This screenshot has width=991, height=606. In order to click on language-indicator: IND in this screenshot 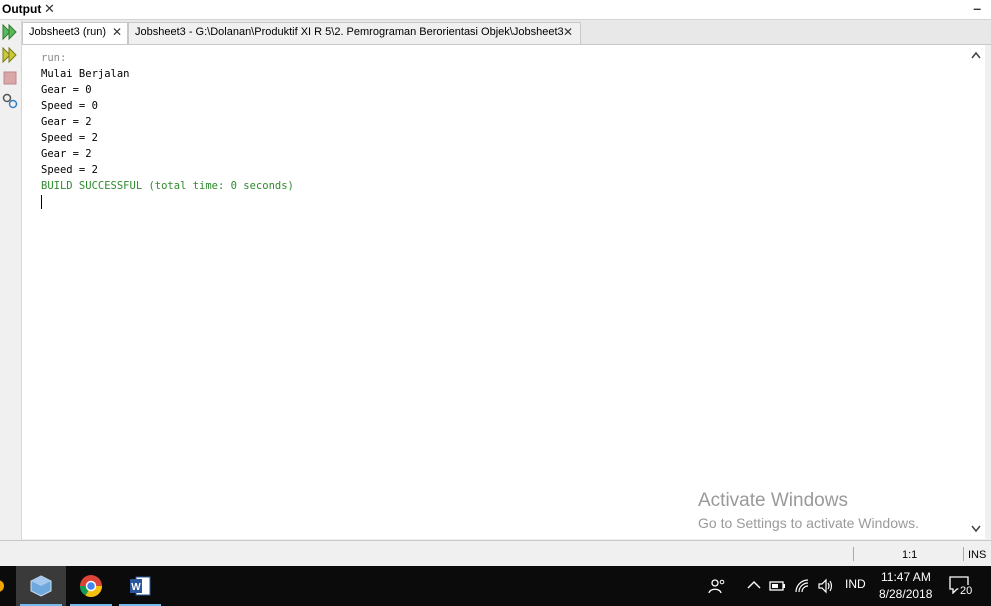, I will do `click(855, 584)`.